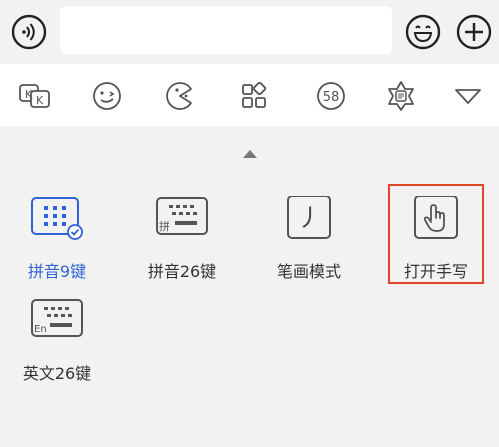 The image size is (499, 447). I want to click on qwerty-pinyin-icon: 拼, so click(182, 220).